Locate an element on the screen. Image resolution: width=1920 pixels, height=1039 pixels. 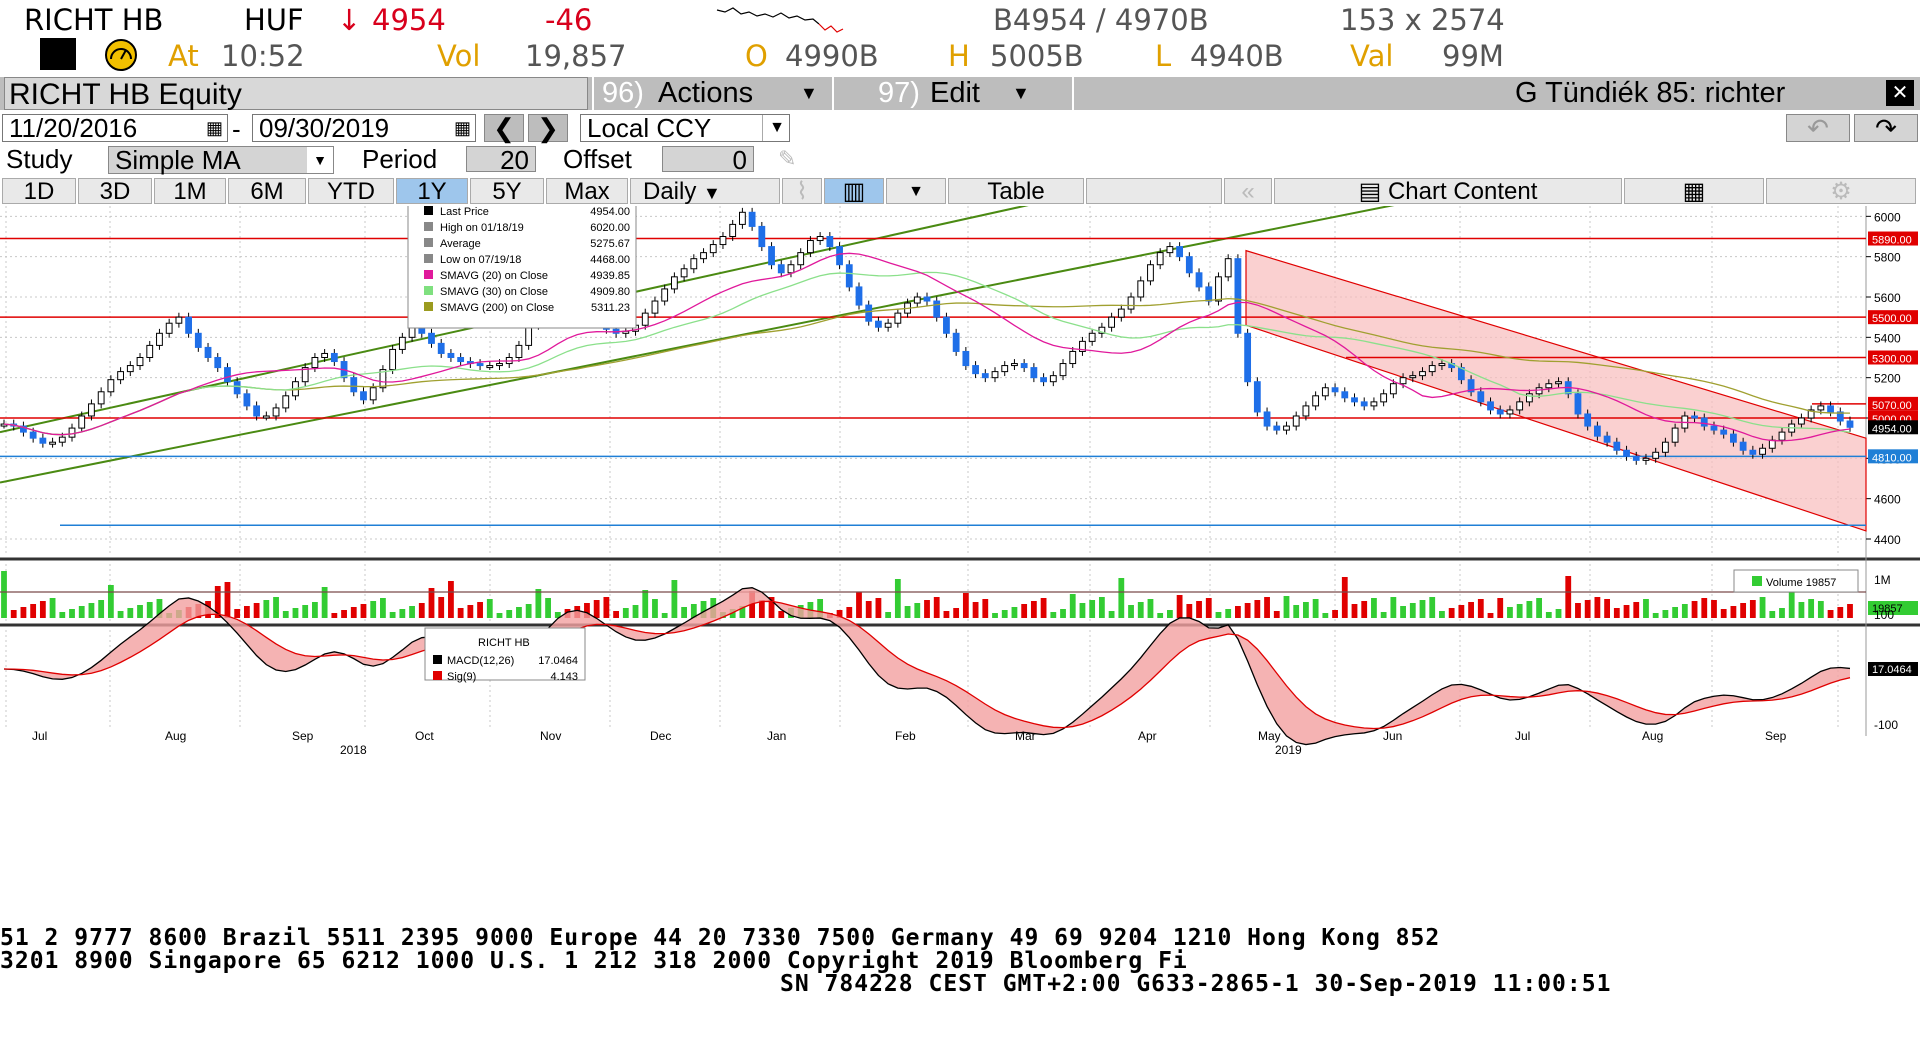
annotation-tools-icon: ▦ is located at coordinates (1694, 191).